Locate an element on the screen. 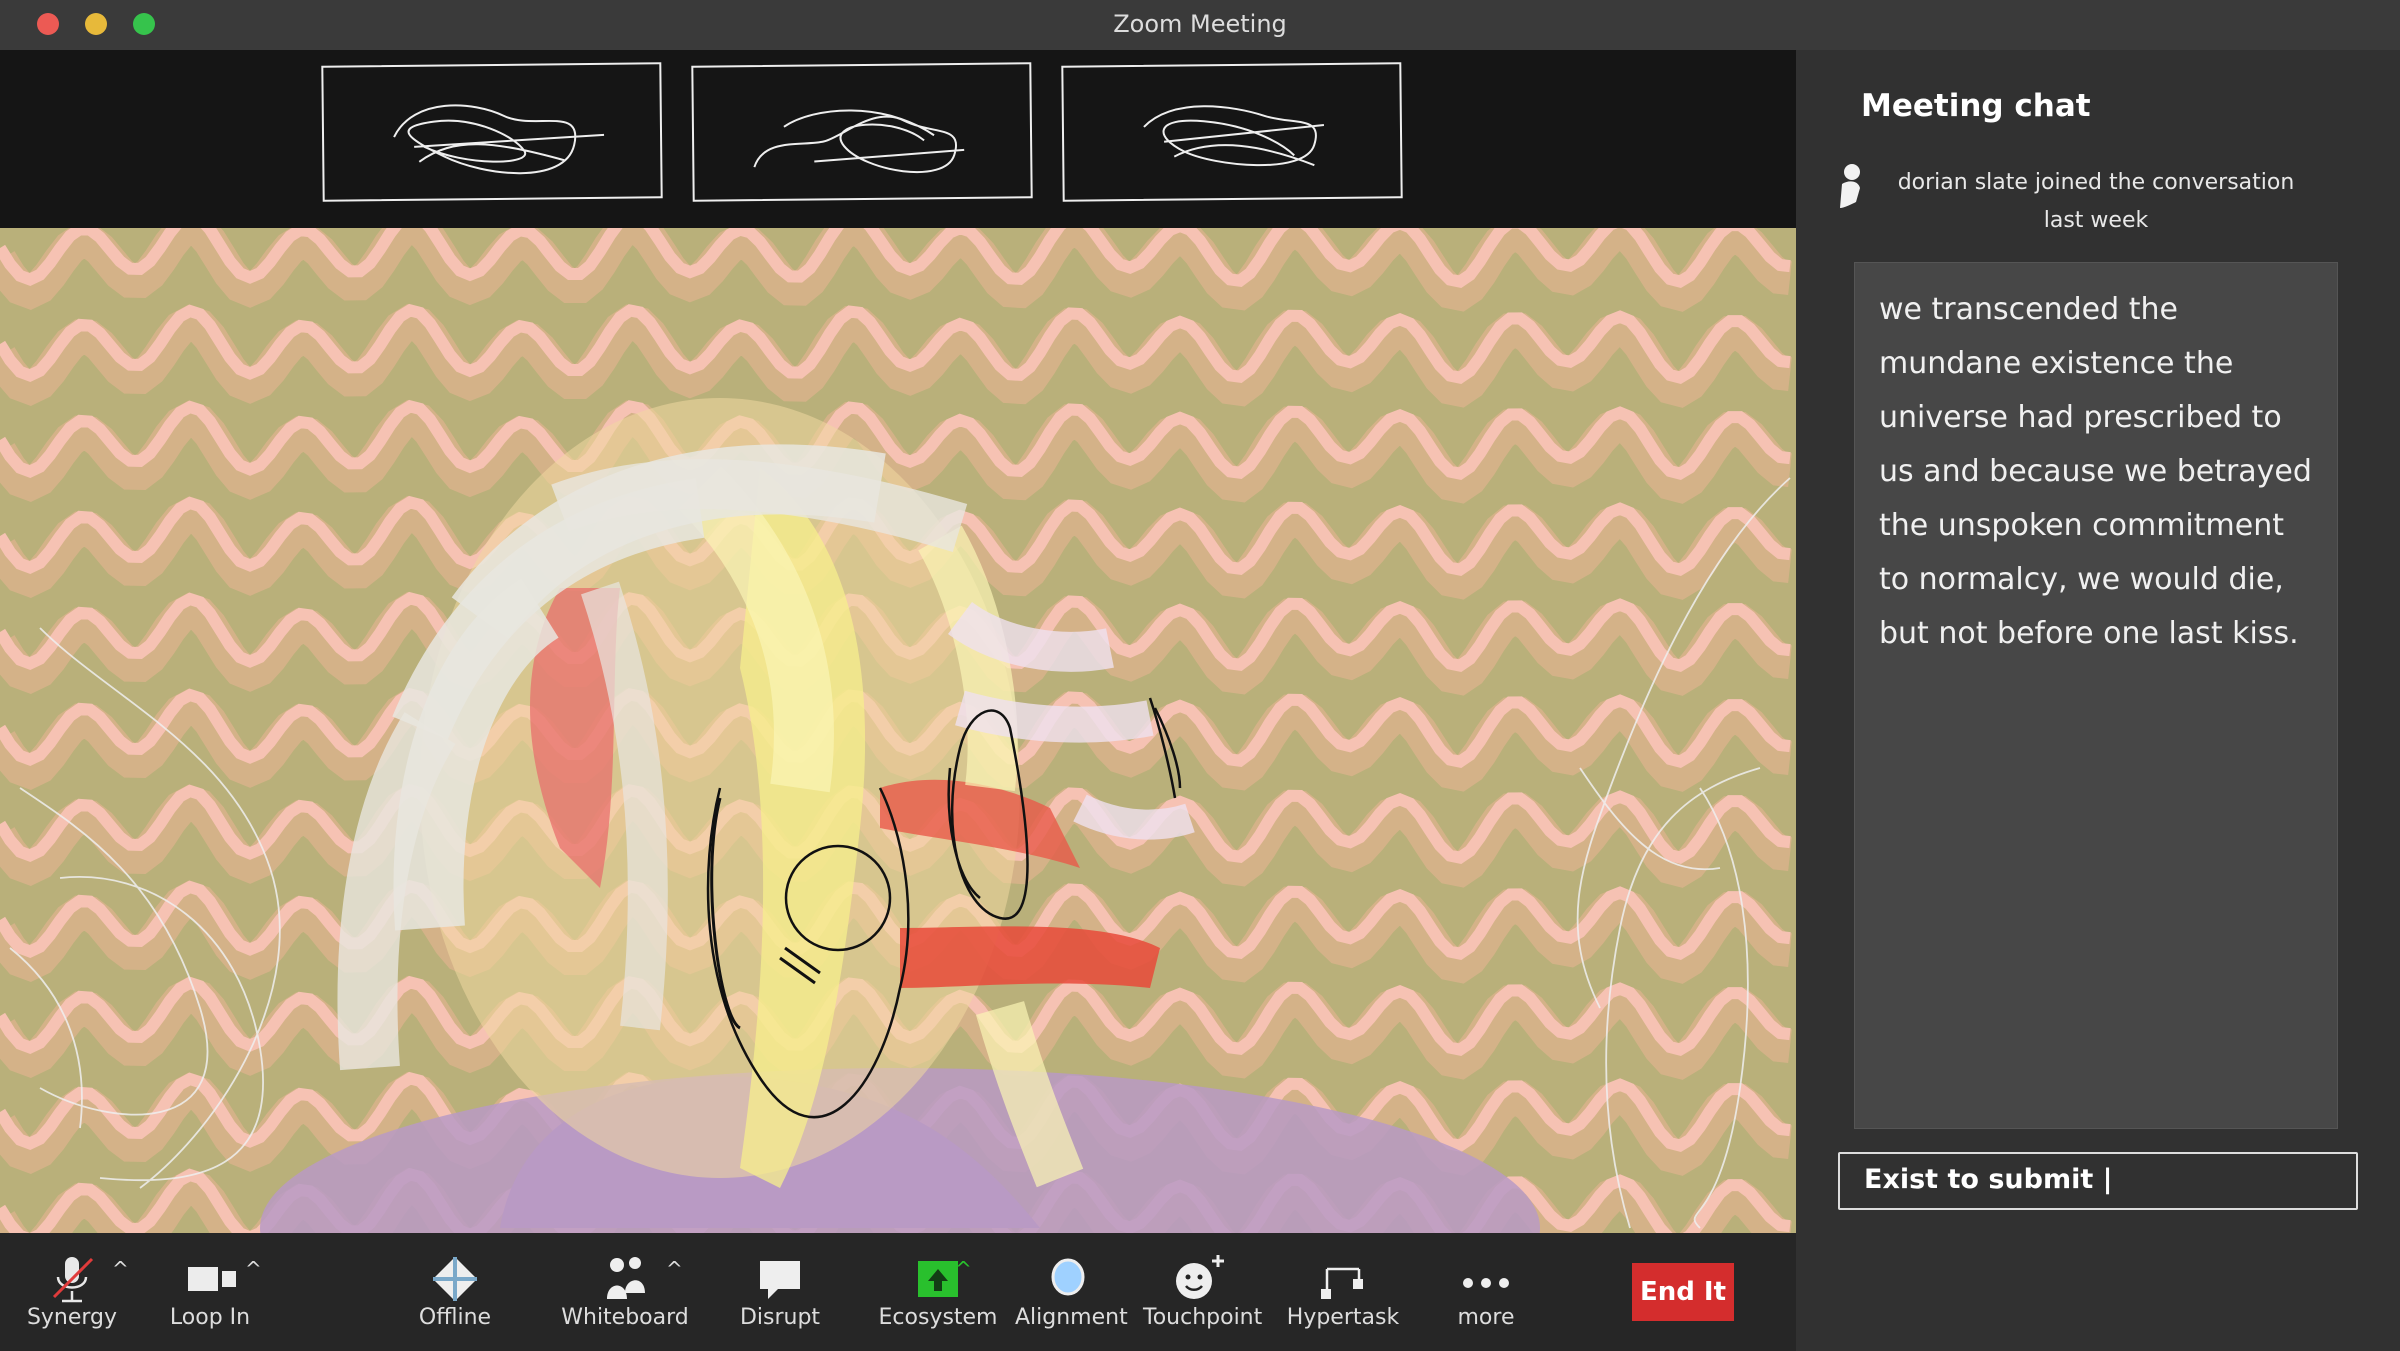  more-dots-icon is located at coordinates (1486, 1283).